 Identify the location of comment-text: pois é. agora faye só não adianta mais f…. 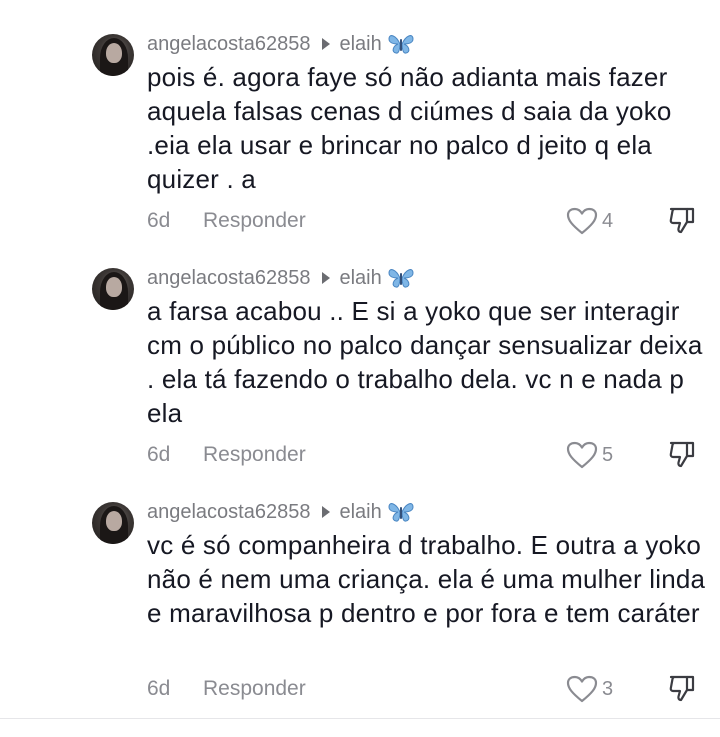
(409, 128).